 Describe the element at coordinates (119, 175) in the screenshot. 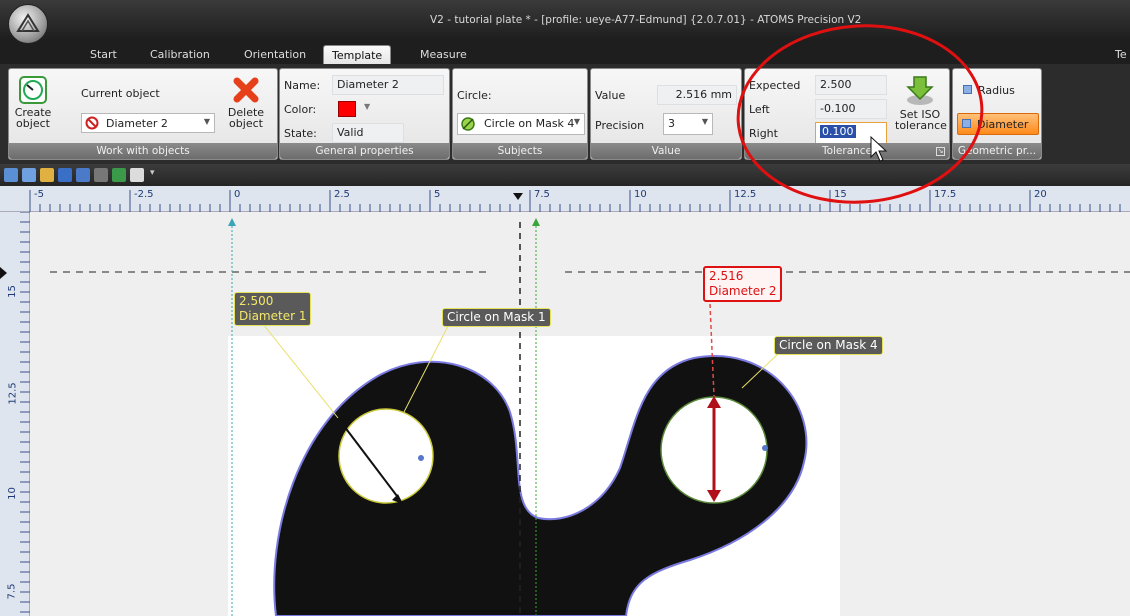

I see `excel-icon` at that location.